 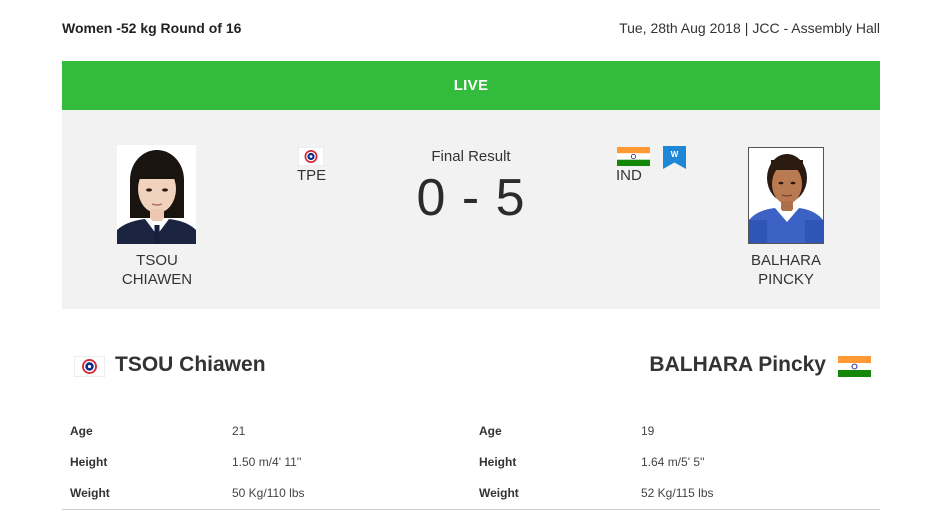 I want to click on age-label-right: Age, so click(x=490, y=431).